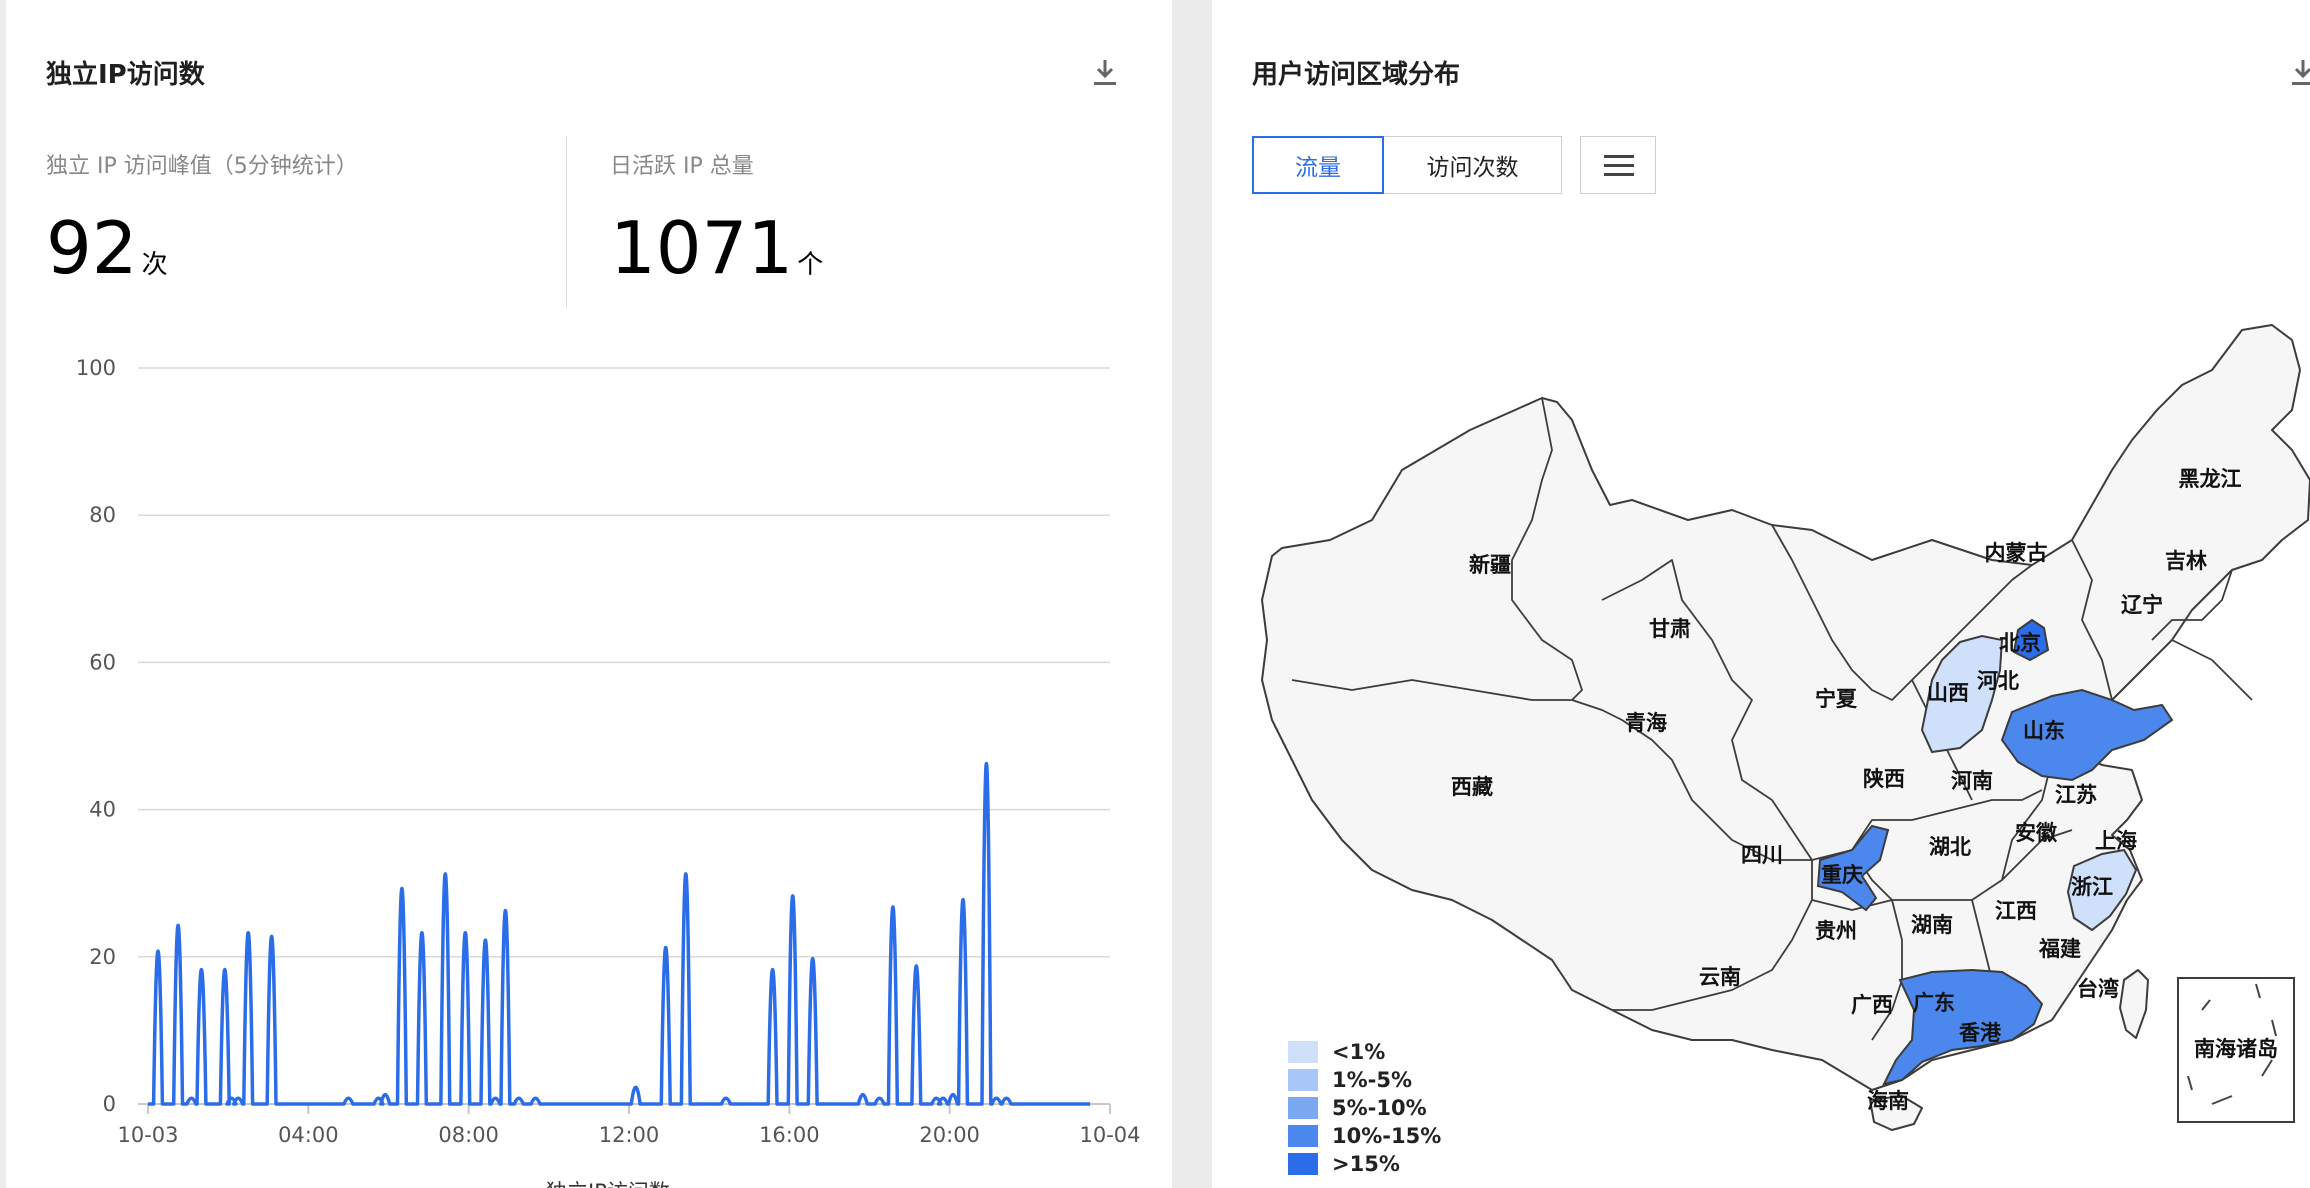  Describe the element at coordinates (619, 934) in the screenshot. I see `series-line` at that location.